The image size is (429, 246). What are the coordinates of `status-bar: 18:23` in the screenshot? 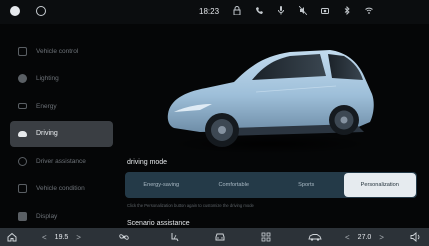 It's located at (214, 12).